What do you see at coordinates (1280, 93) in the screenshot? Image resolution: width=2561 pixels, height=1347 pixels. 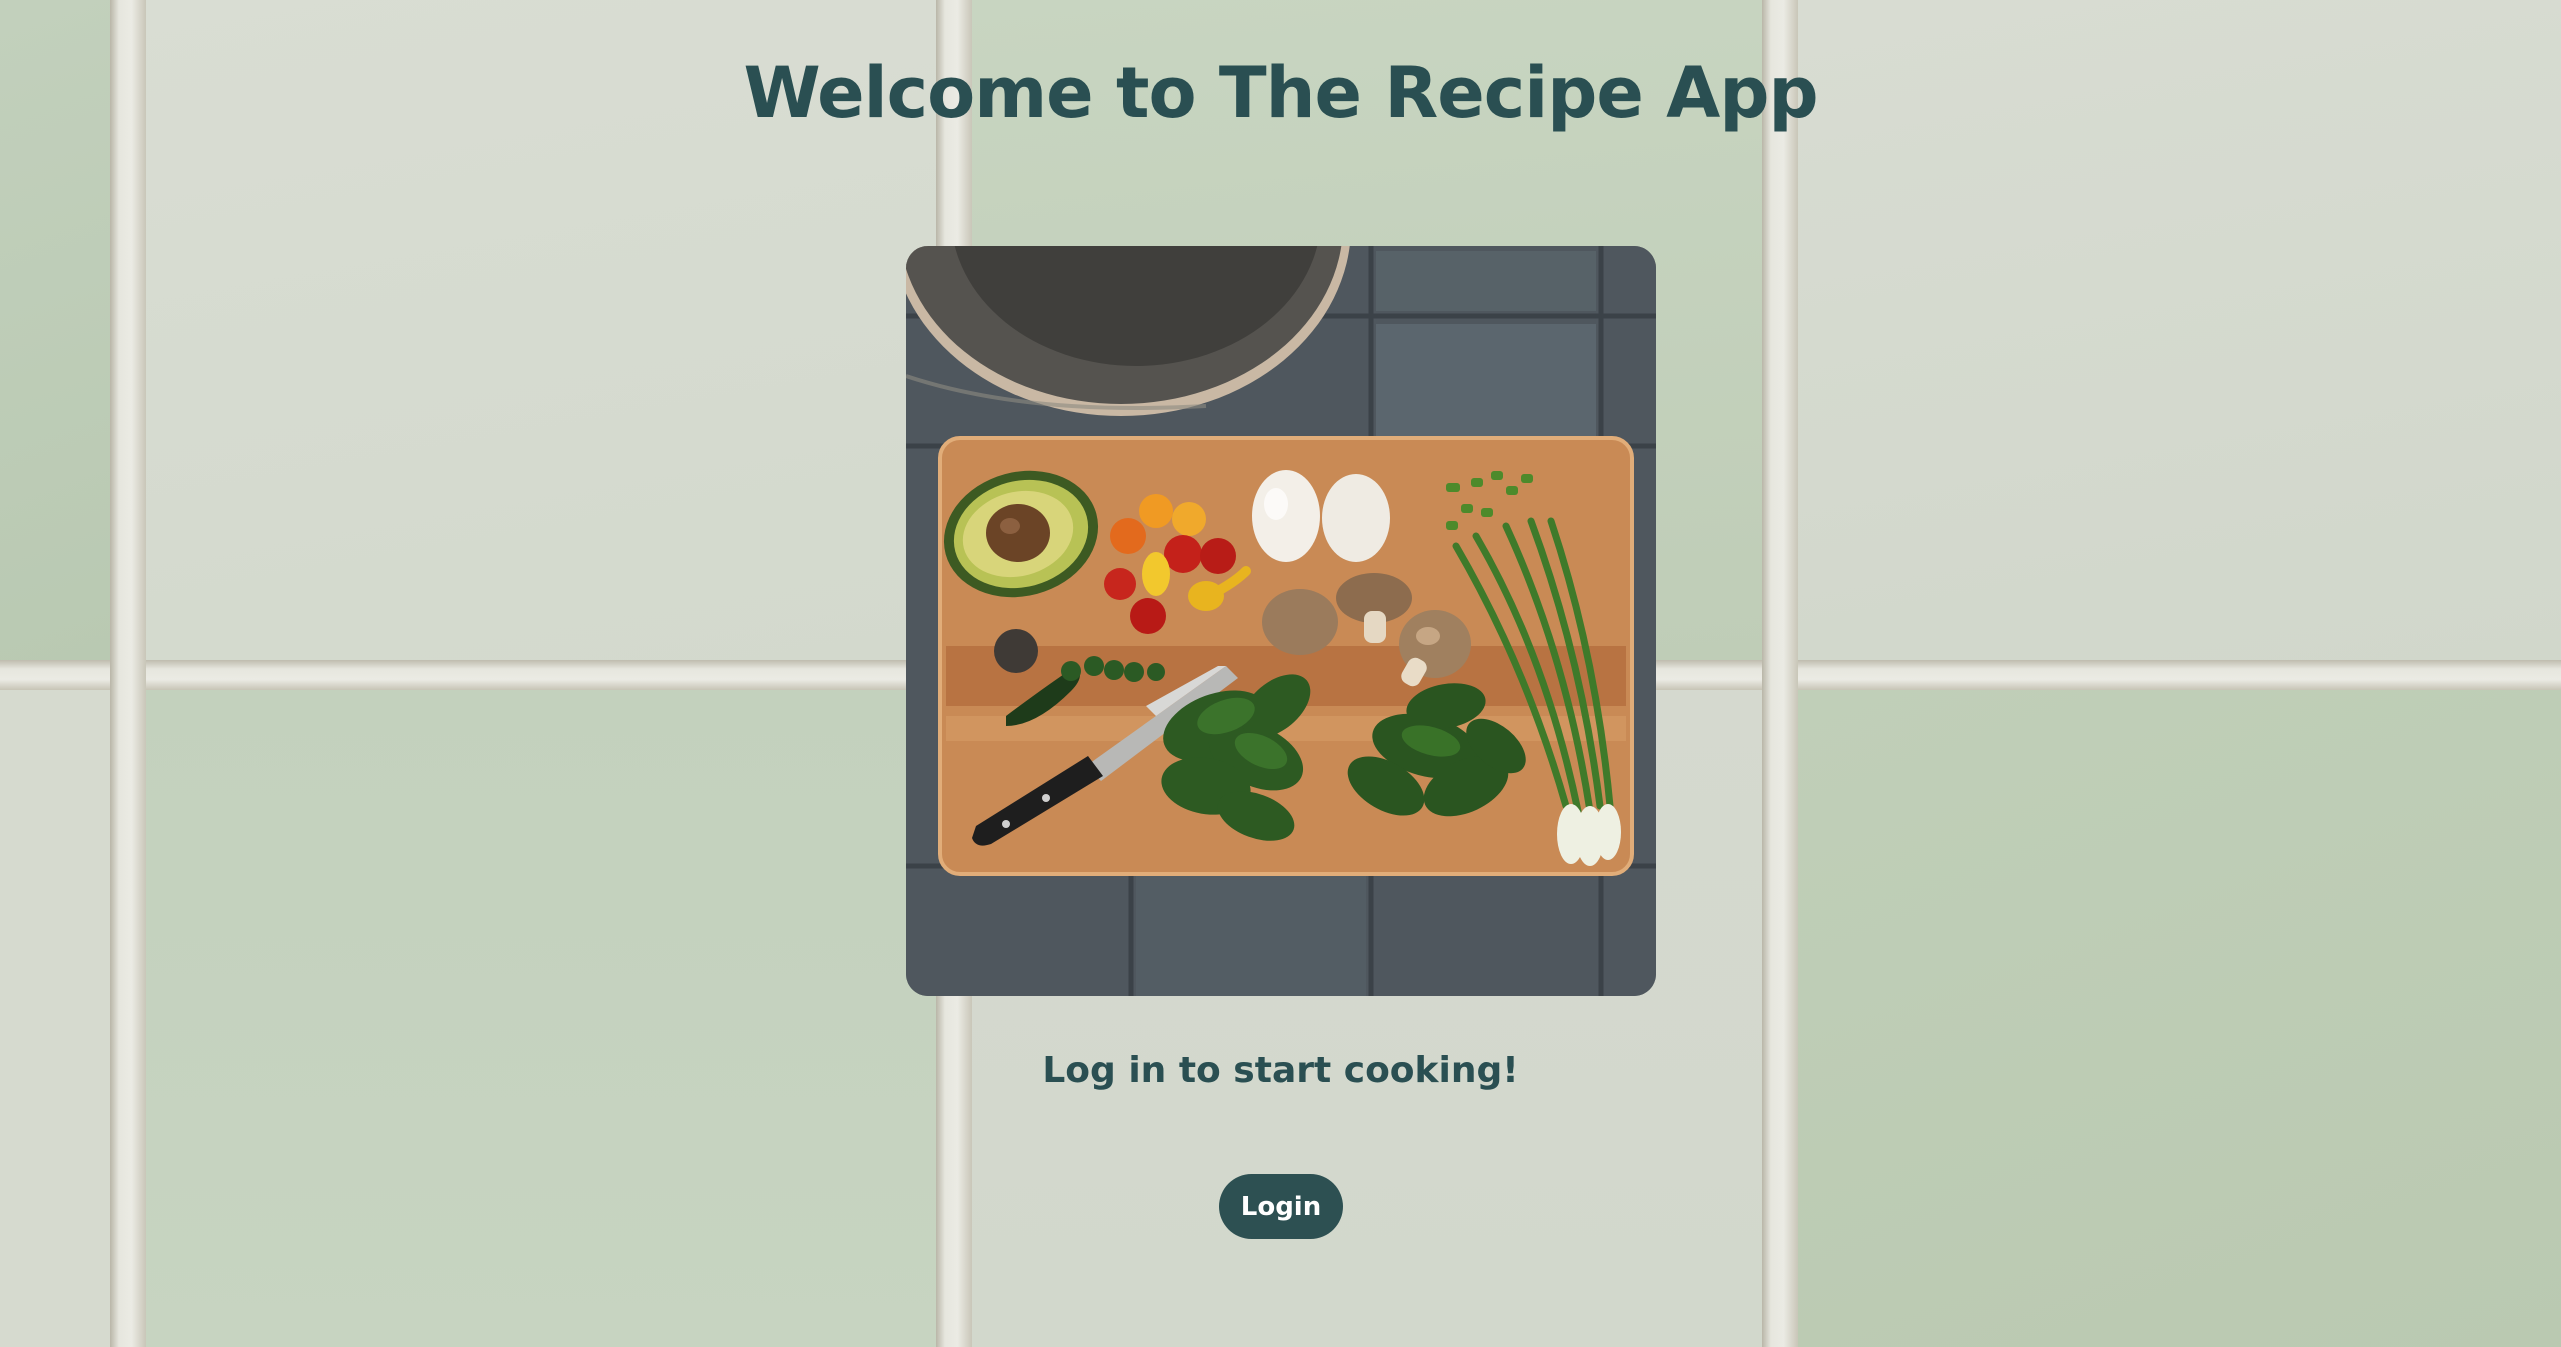 I see `page-title: Welcome to The Recipe App` at bounding box center [1280, 93].